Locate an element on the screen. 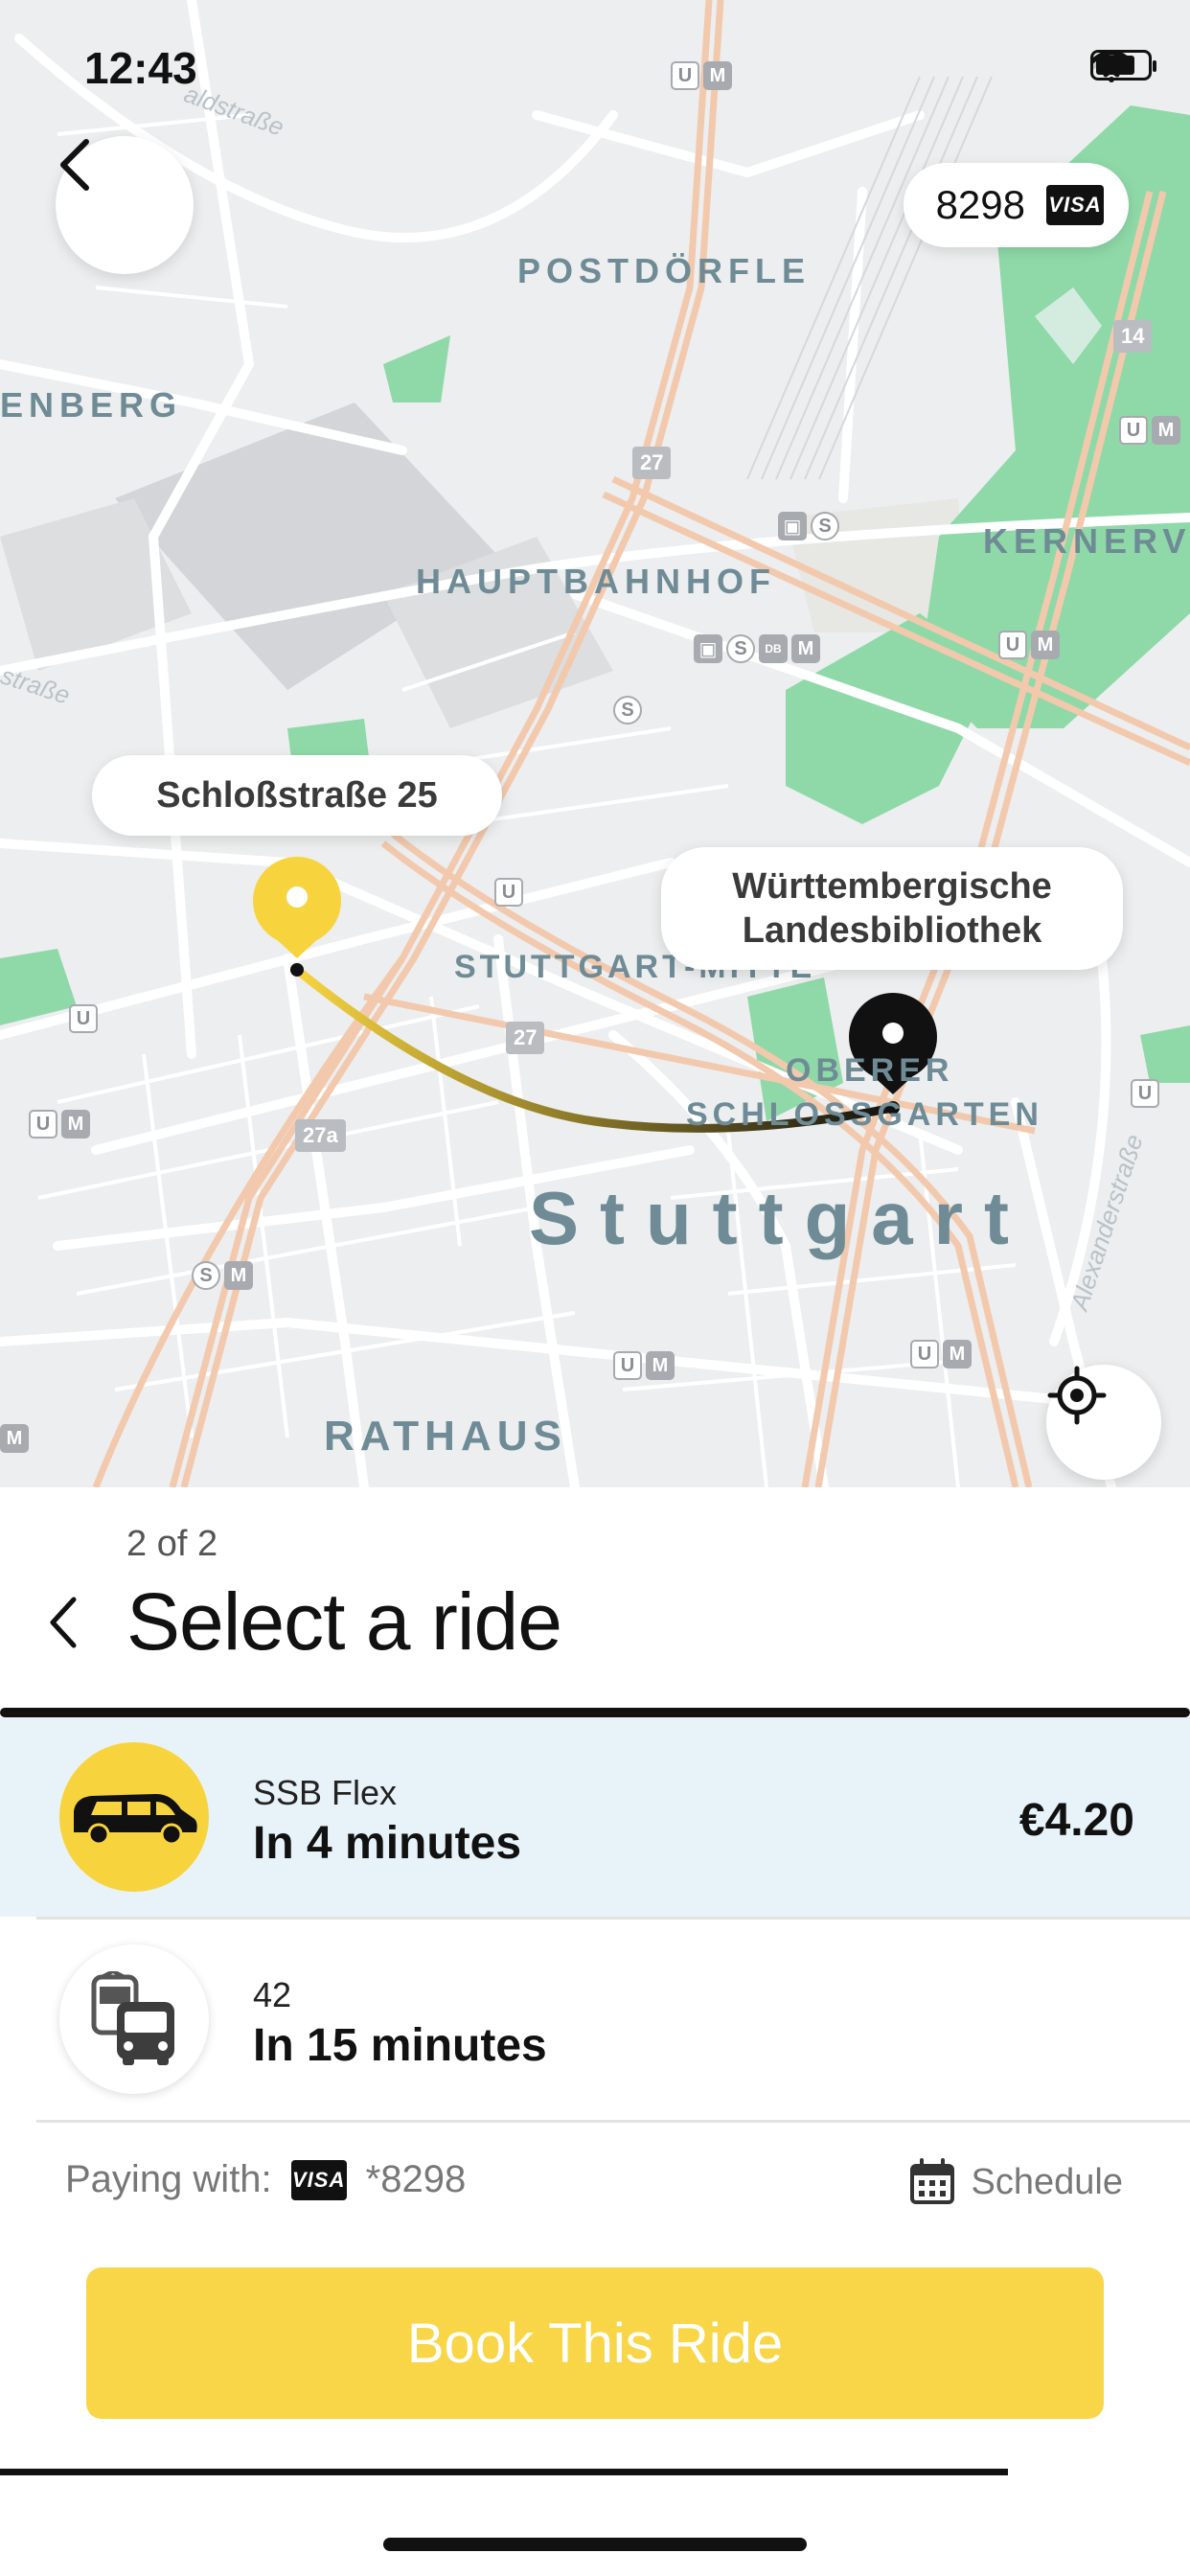 Image resolution: width=1190 pixels, height=2576 pixels. ride-eta: In 4 minutes is located at coordinates (388, 1843).